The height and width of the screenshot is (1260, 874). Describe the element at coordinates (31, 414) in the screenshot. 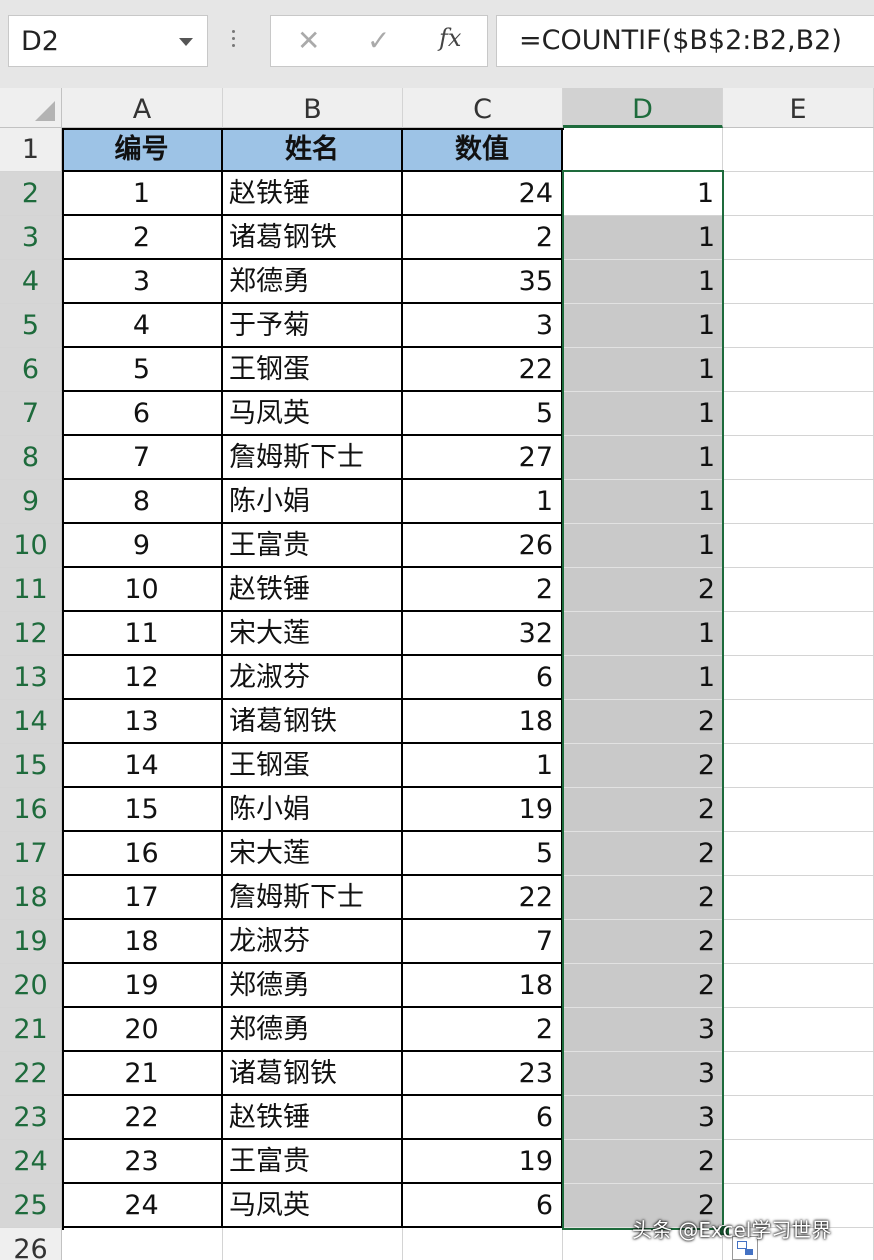

I see `row-header: 7` at that location.